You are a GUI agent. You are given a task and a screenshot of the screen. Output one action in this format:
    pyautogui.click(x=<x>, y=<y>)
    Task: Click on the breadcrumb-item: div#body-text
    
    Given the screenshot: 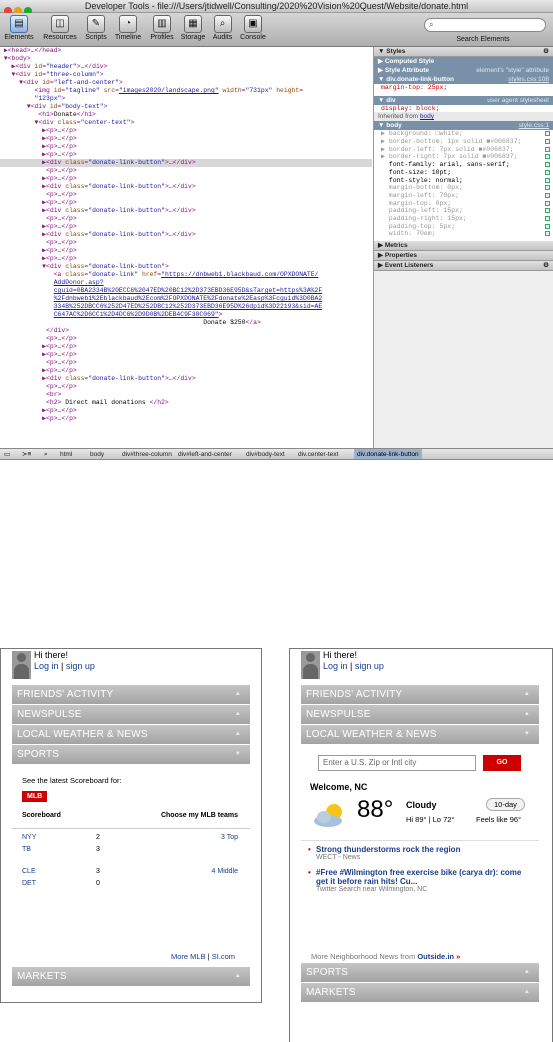 What is the action you would take?
    pyautogui.click(x=265, y=454)
    